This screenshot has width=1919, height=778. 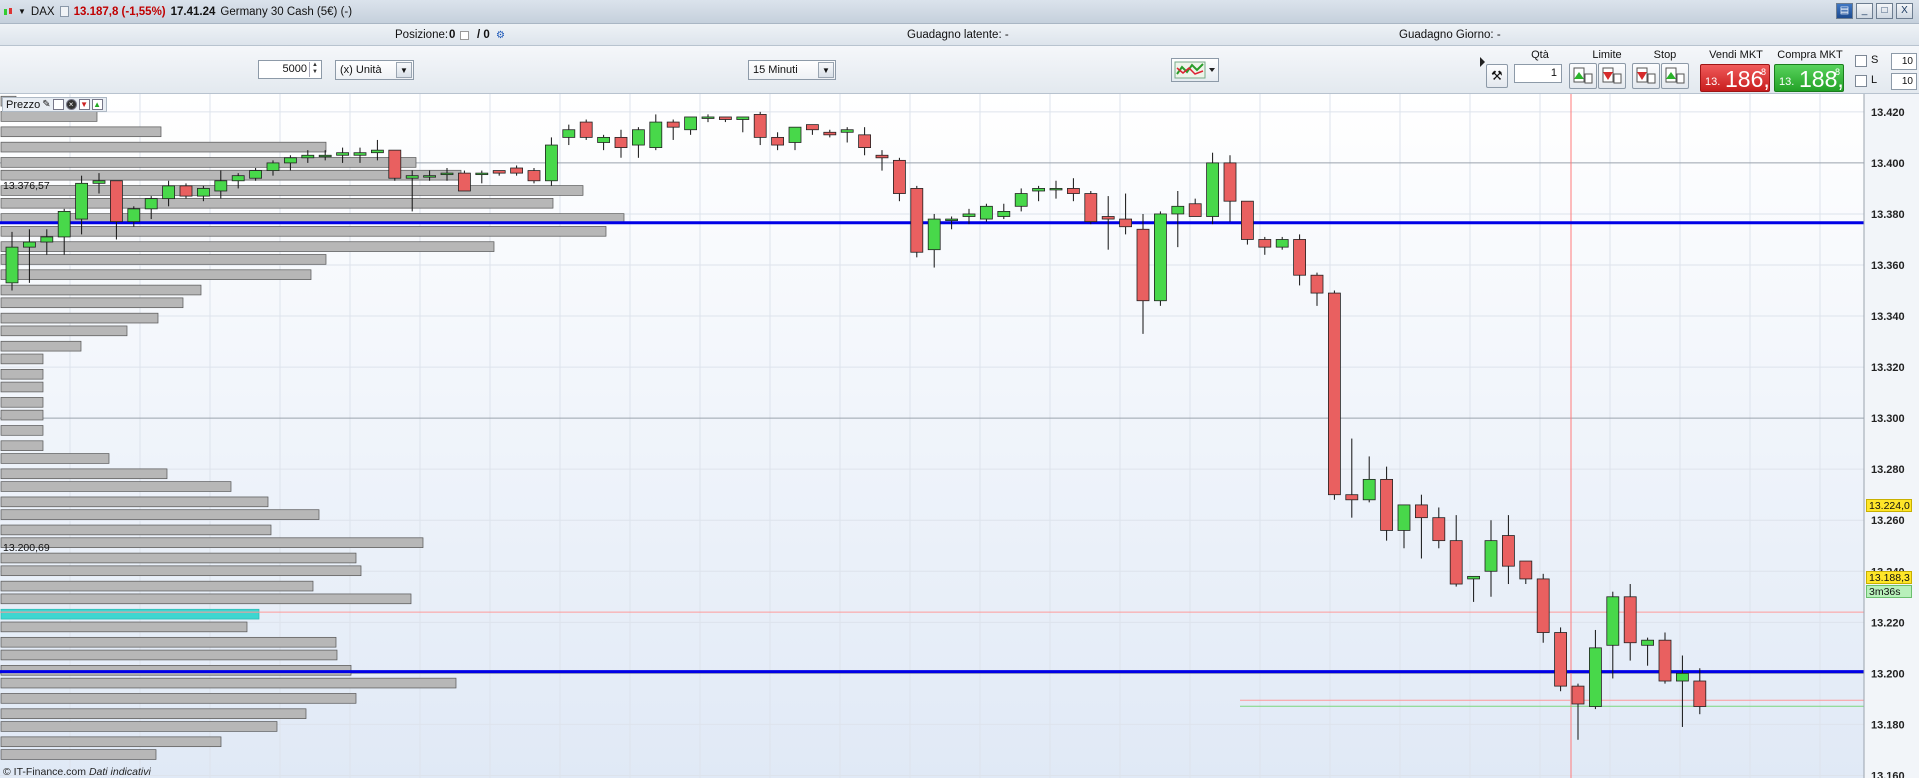 I want to click on panel-collapse-icon, so click(x=1482, y=62).